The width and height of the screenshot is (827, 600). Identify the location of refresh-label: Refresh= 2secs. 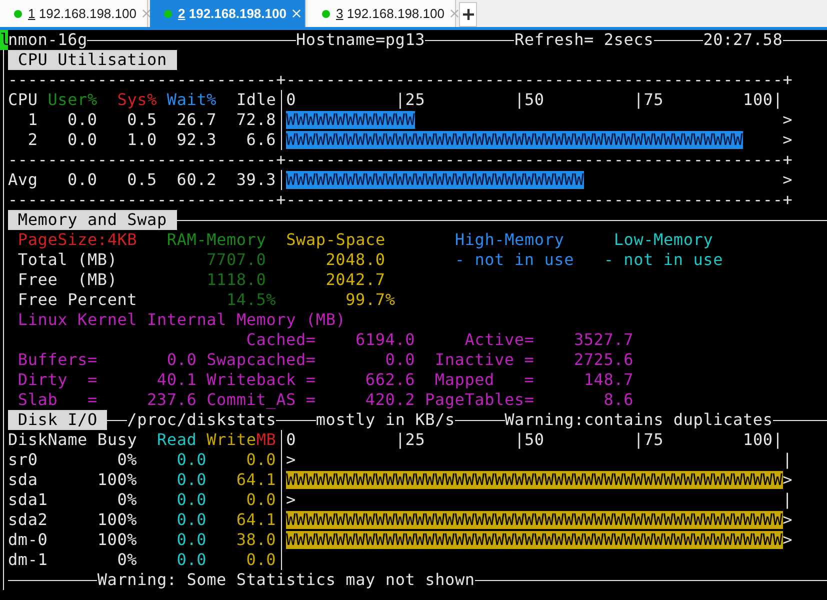
(584, 40).